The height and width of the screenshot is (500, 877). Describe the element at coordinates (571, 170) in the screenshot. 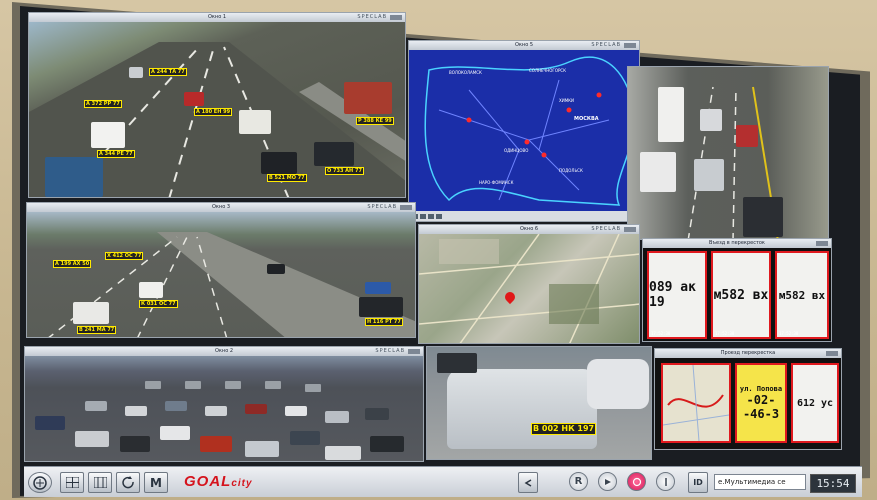

I see `map-label: ПОДОЛЬСК` at that location.